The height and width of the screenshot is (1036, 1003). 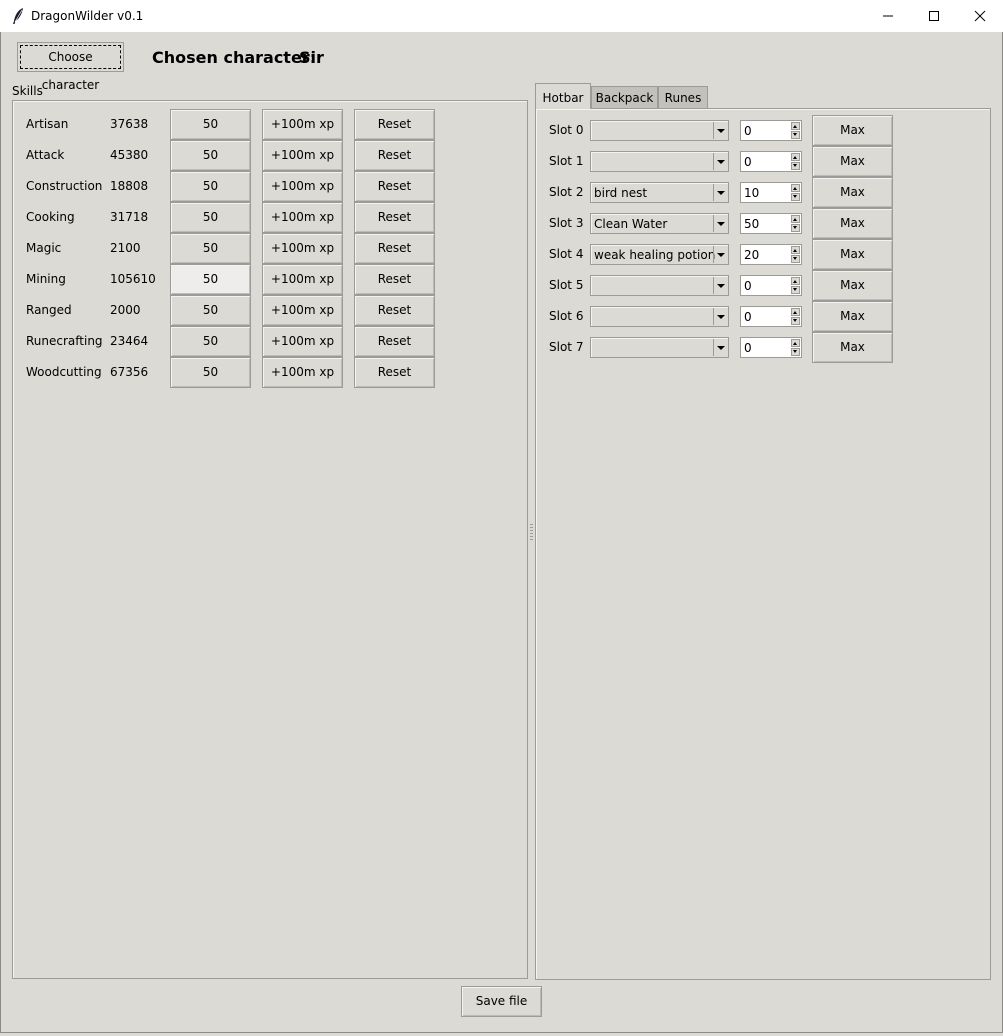 I want to click on slot-quantity-spinbox: 50, so click(x=771, y=223).